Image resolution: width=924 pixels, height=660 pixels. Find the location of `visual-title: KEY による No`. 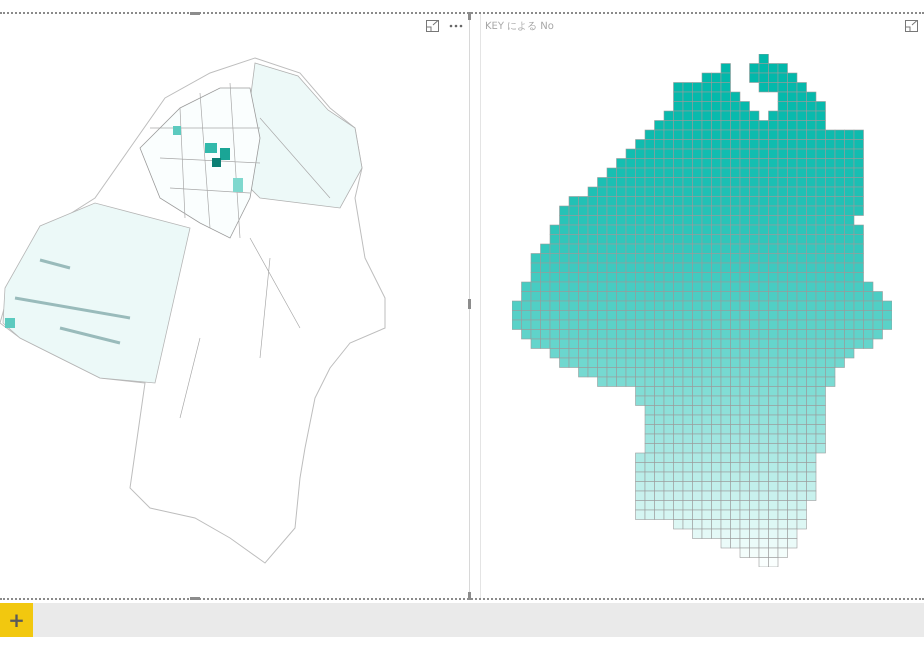

visual-title: KEY による No is located at coordinates (519, 26).